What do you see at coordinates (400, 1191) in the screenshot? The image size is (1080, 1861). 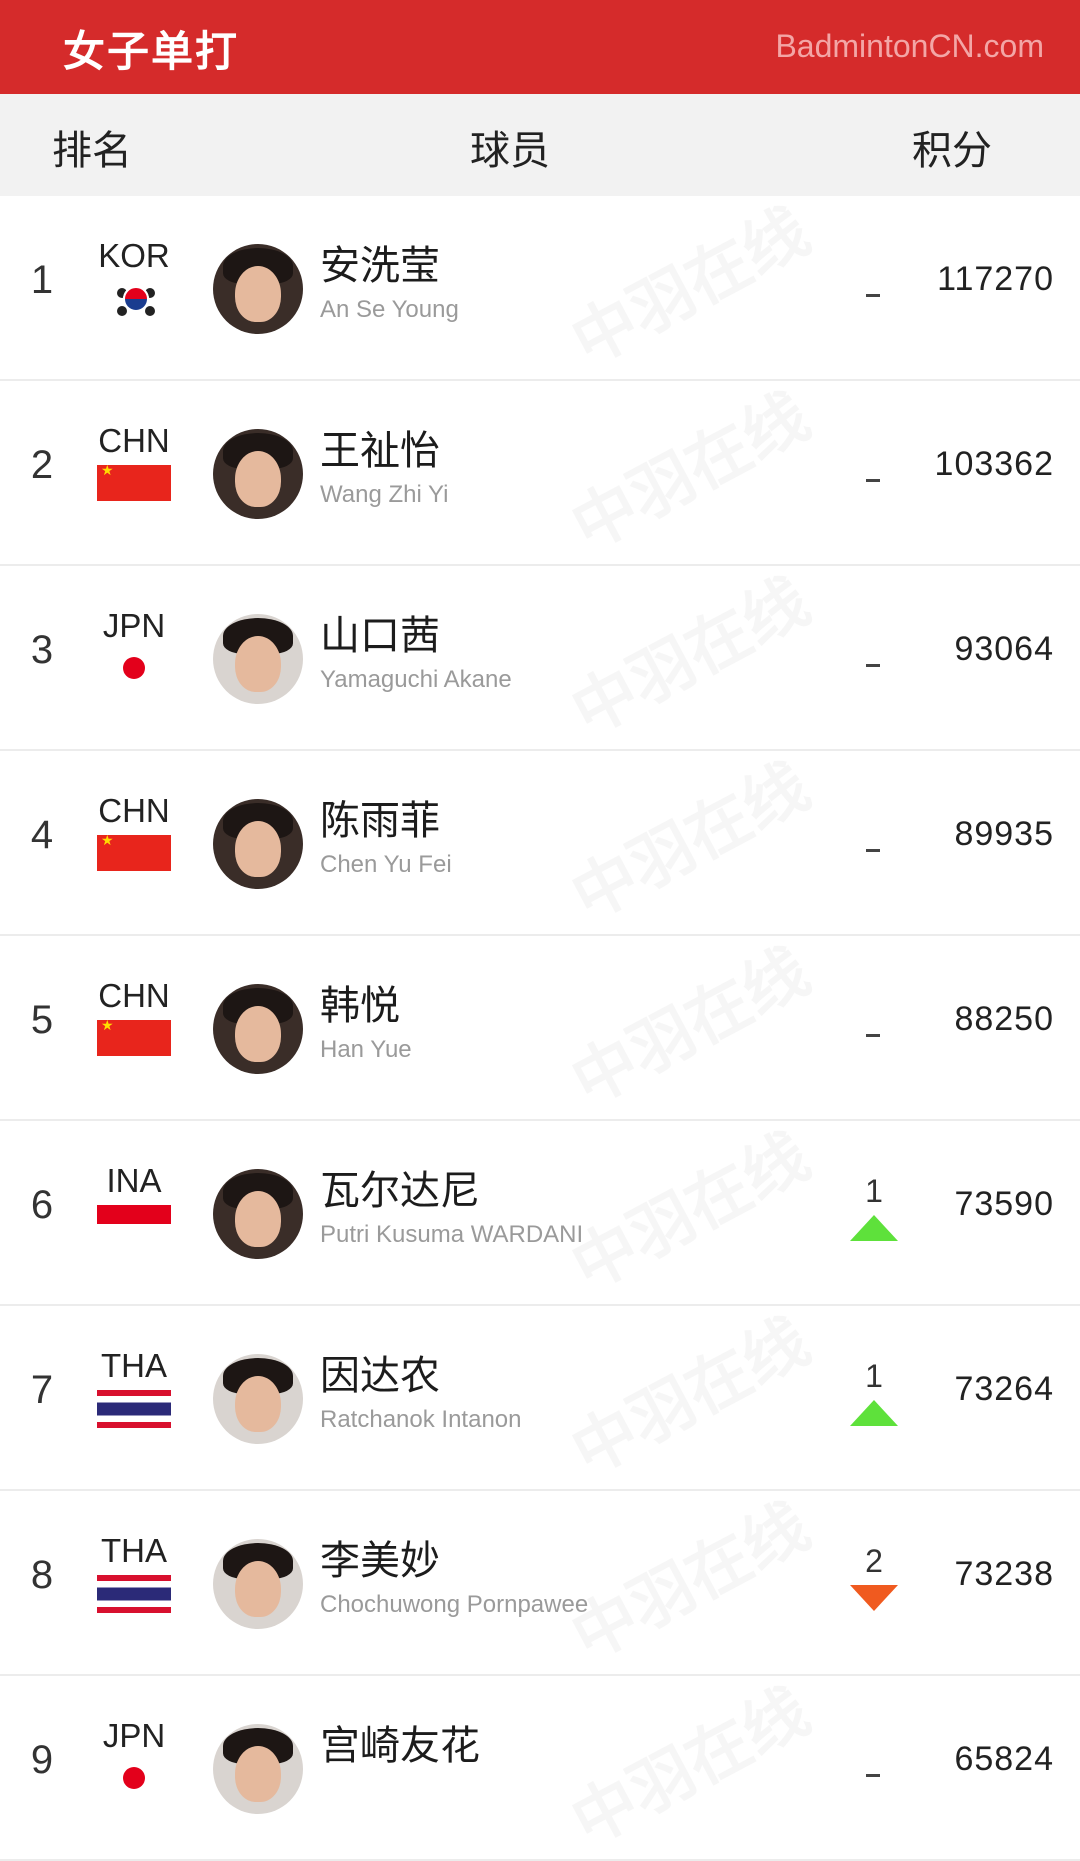 I see `player-name-chinese: 瓦尔达尼` at bounding box center [400, 1191].